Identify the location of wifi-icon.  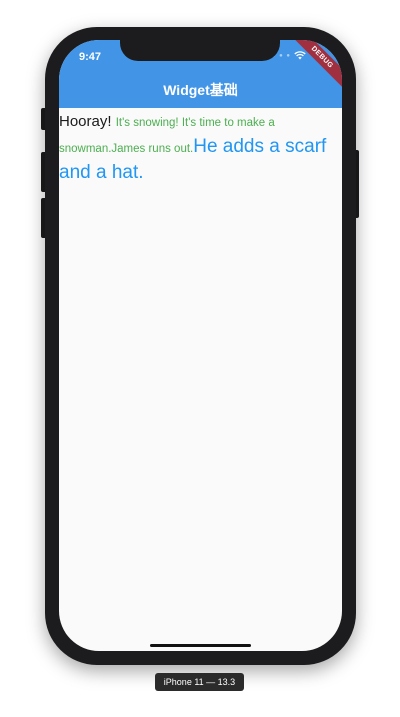
(300, 55).